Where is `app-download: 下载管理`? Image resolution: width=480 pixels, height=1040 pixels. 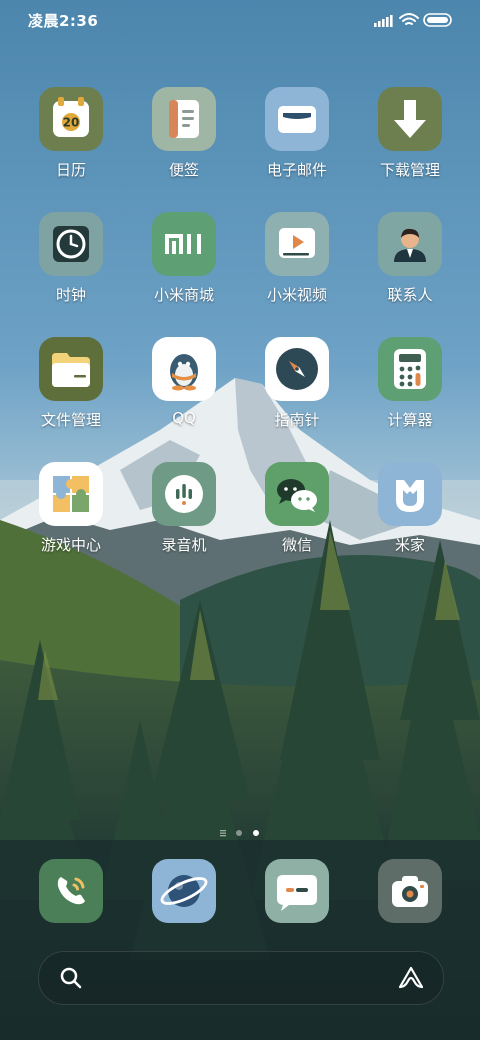 app-download: 下载管理 is located at coordinates (410, 142).